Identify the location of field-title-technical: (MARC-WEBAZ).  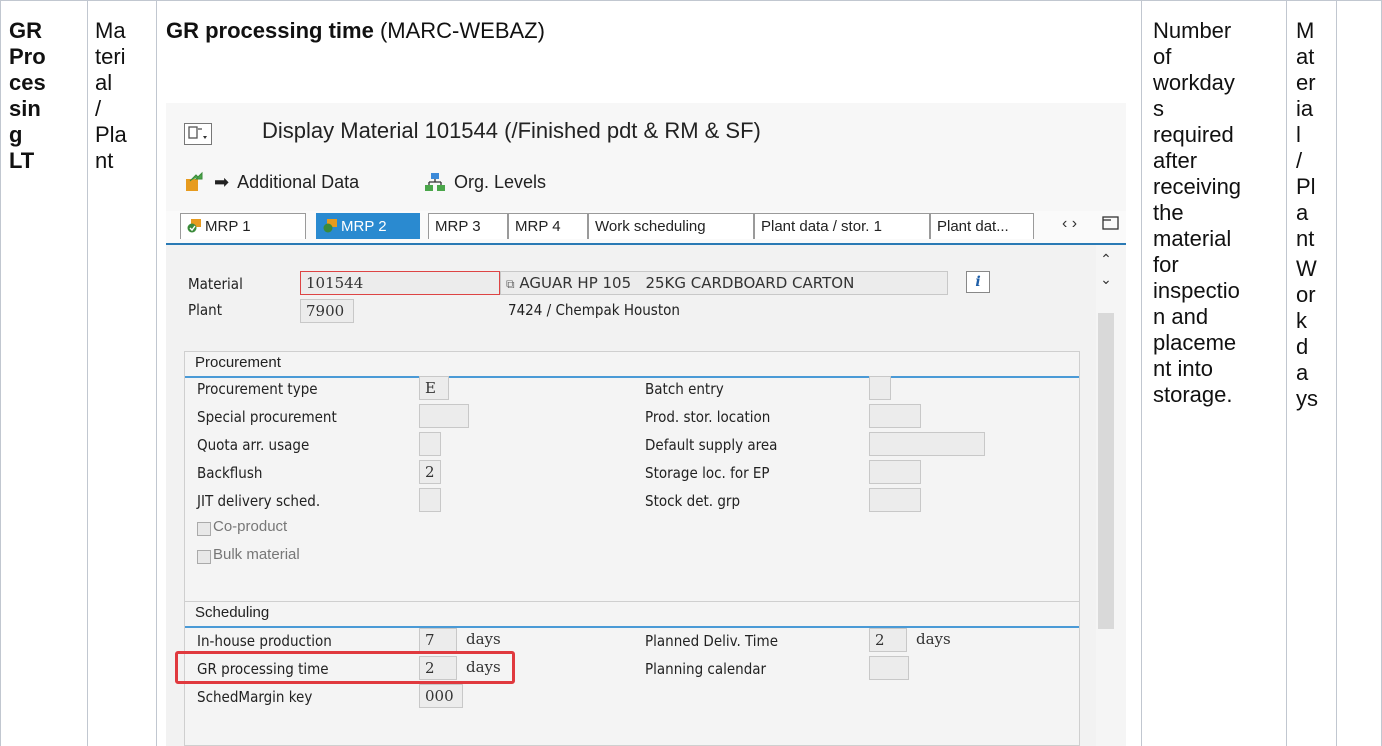
(459, 30).